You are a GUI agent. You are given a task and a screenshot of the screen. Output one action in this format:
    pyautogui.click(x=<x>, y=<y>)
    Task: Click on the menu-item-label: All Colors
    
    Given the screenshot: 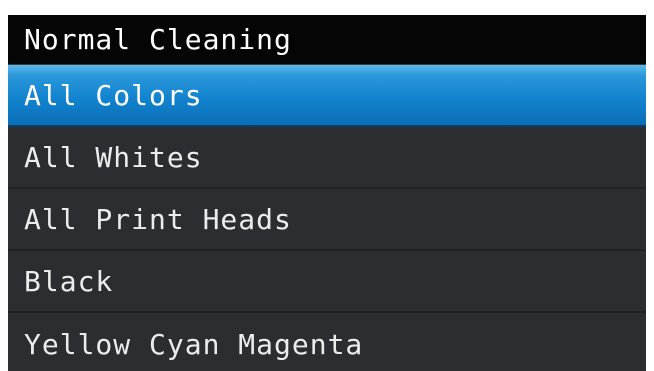 What is the action you would take?
    pyautogui.click(x=113, y=95)
    